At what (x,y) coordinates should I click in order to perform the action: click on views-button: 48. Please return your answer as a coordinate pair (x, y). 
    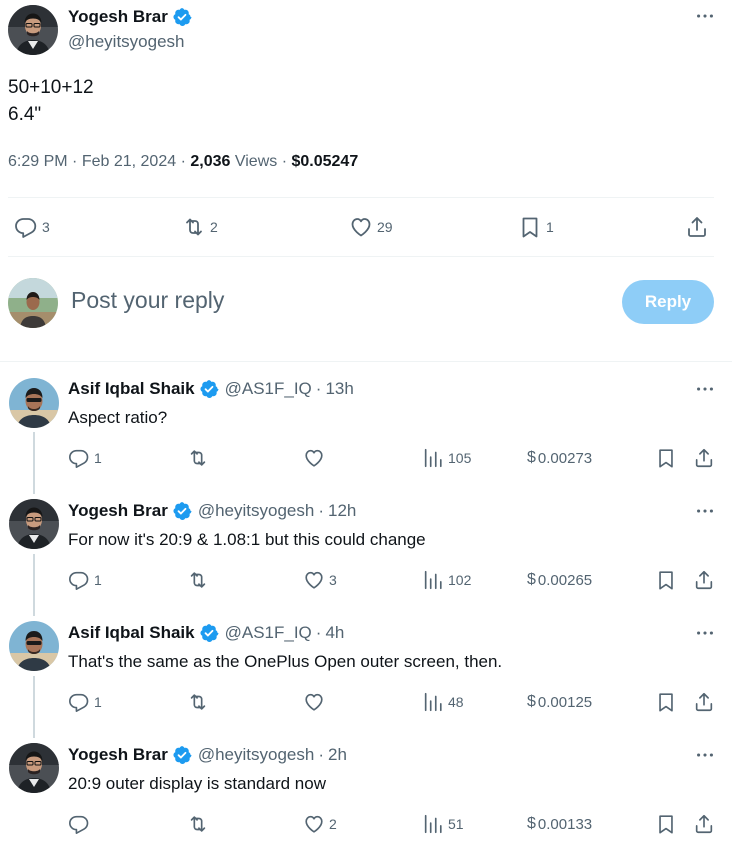
    Looking at the image, I should click on (443, 702).